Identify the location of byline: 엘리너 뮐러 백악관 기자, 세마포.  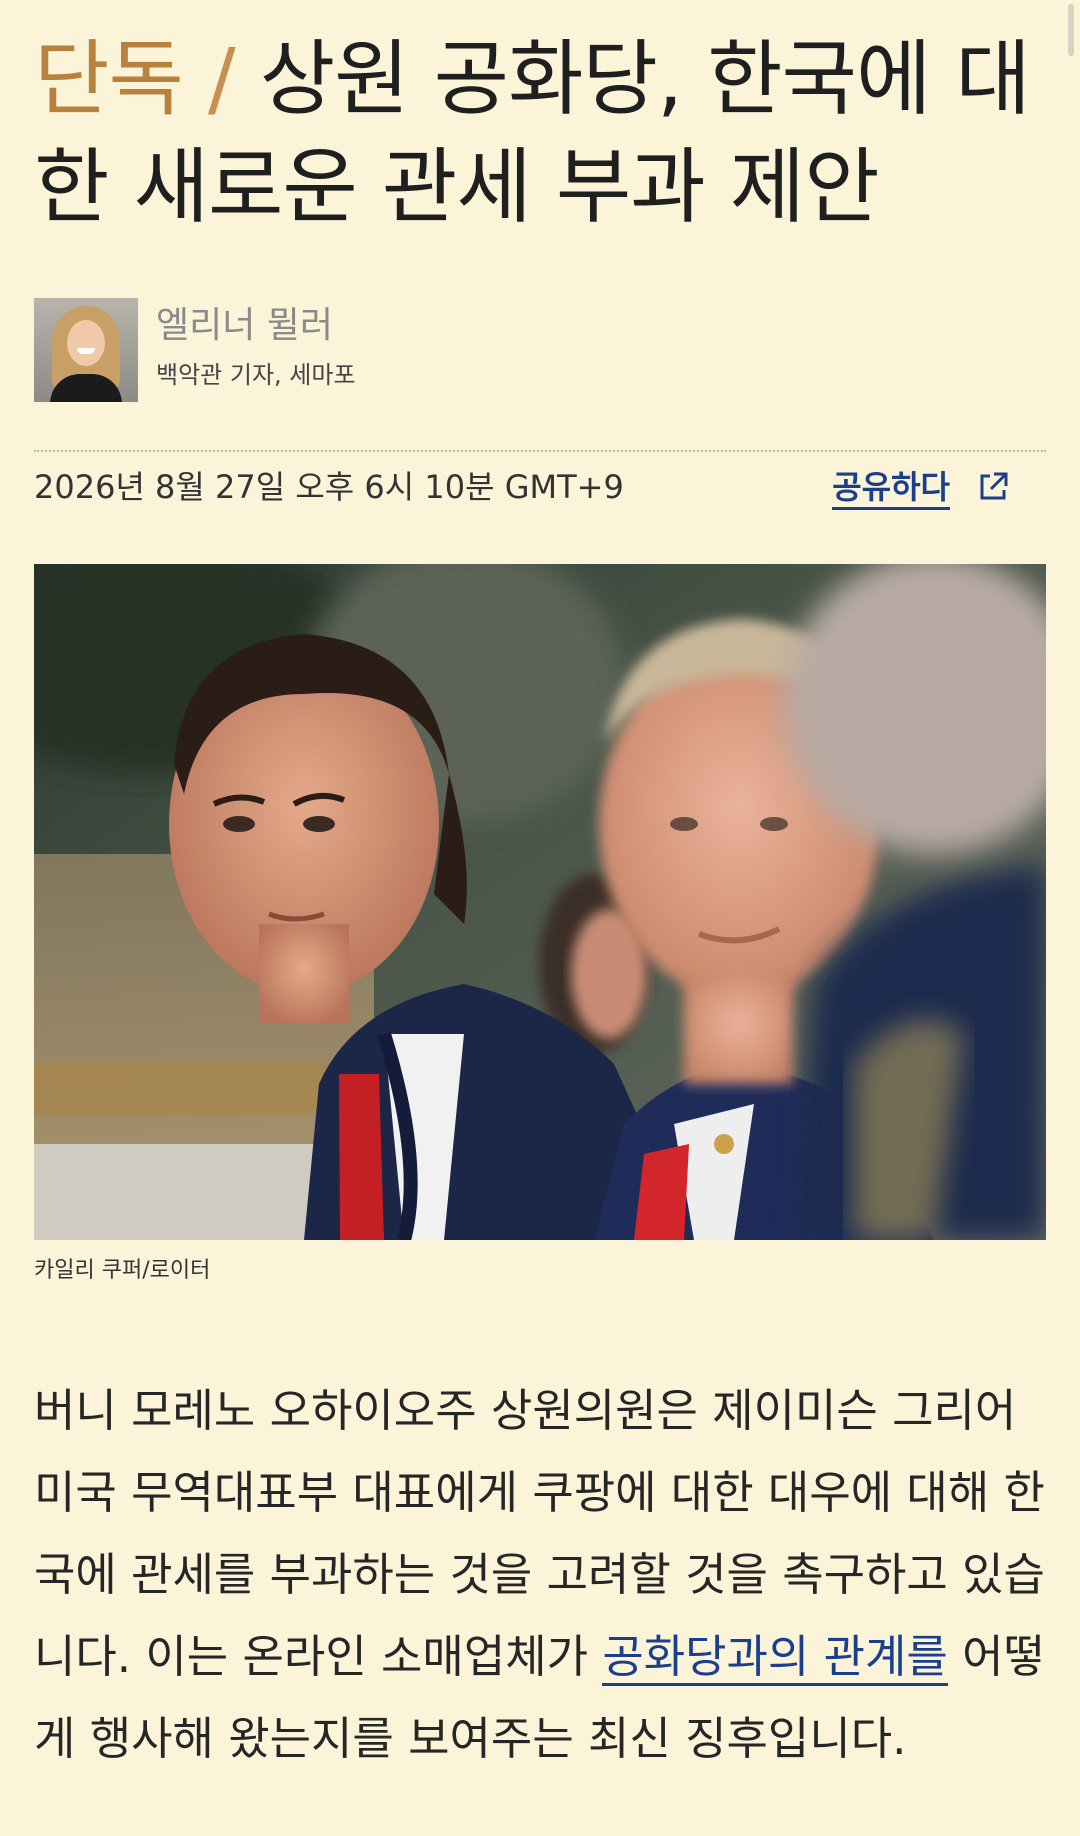
(195, 350).